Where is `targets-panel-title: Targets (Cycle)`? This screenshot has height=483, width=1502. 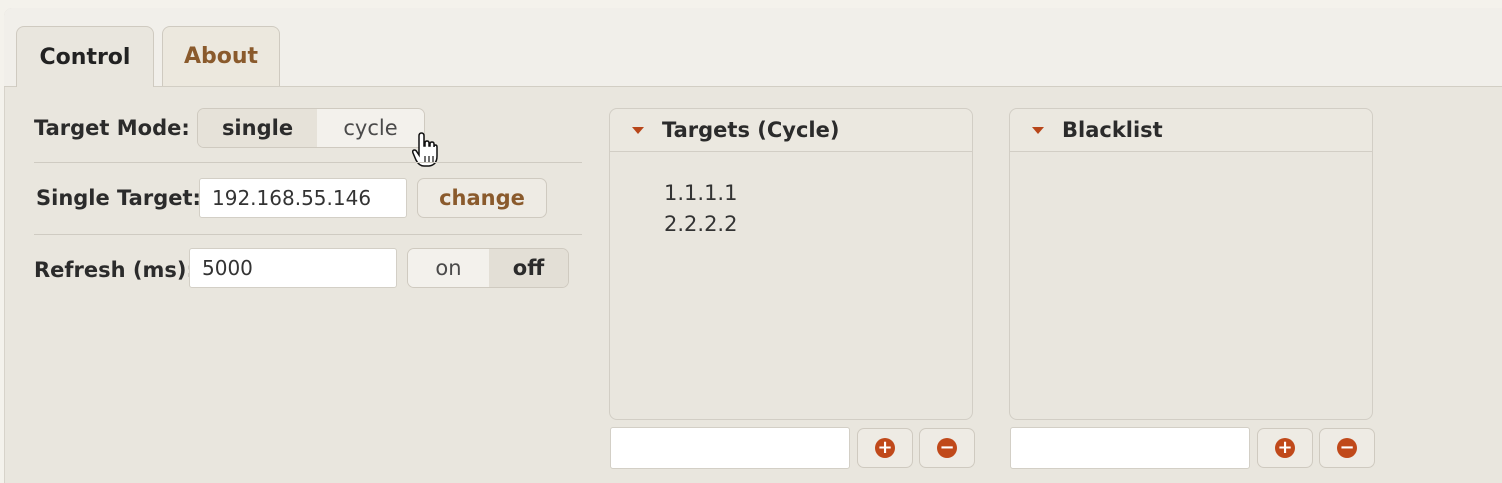 targets-panel-title: Targets (Cycle) is located at coordinates (751, 130).